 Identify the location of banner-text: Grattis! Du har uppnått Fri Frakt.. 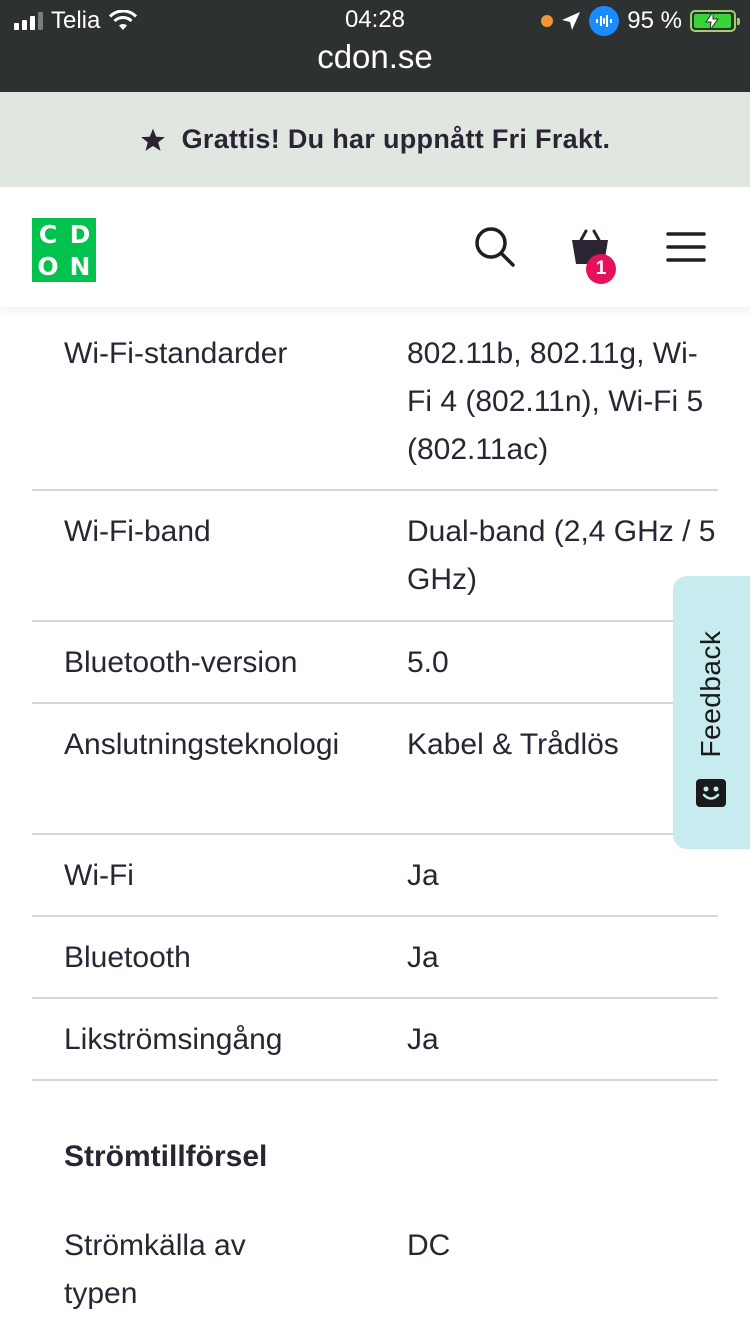
(396, 139).